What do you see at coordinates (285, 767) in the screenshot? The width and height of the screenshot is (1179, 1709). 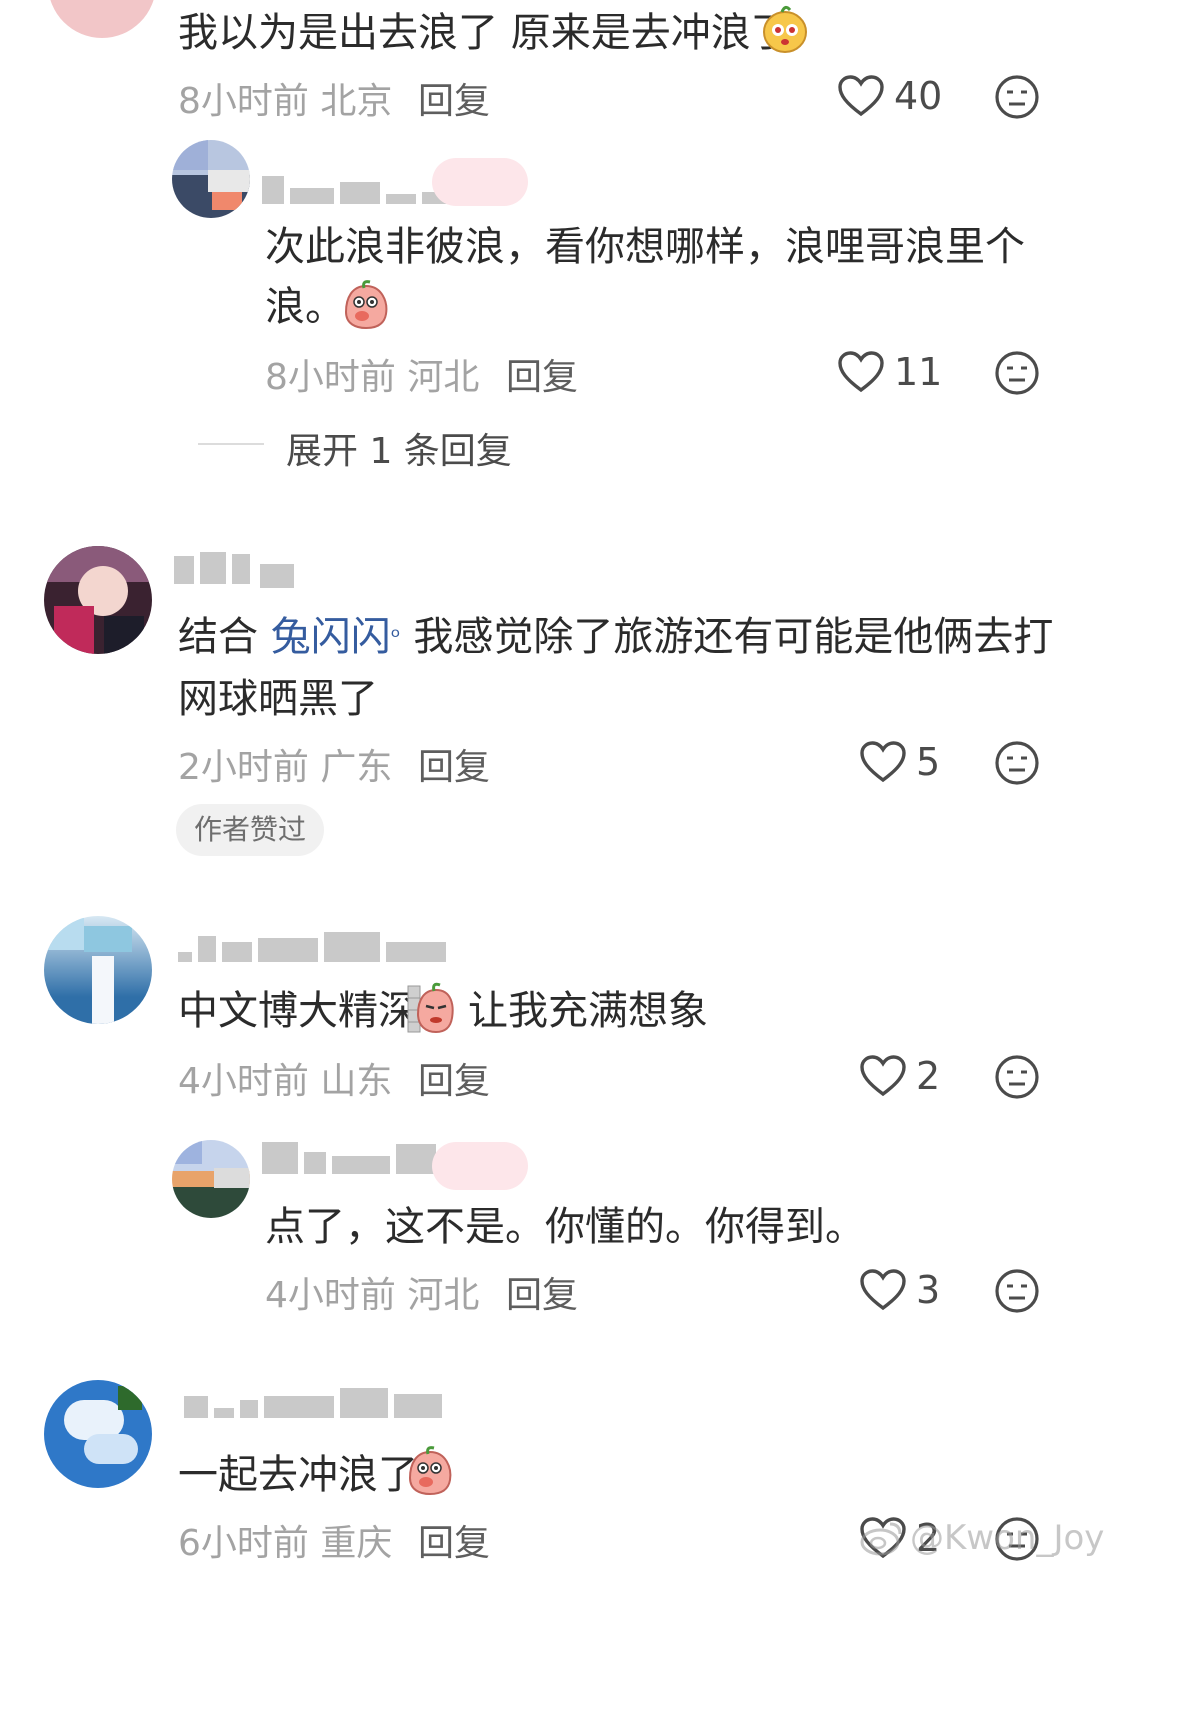 I see `comment-meta: 2小时前 广东` at bounding box center [285, 767].